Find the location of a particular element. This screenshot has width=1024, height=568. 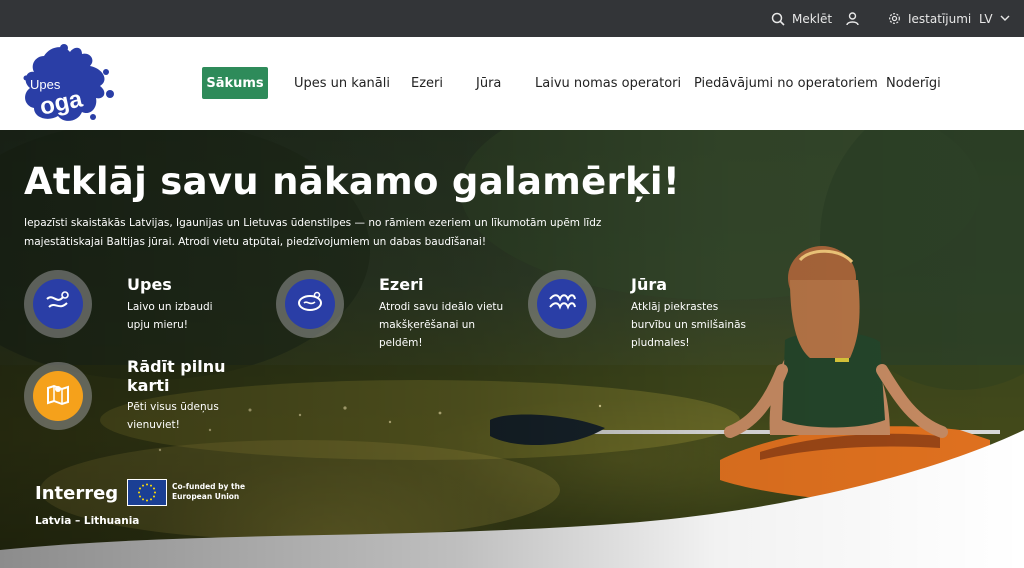

search-button: Meklēt is located at coordinates (801, 18).